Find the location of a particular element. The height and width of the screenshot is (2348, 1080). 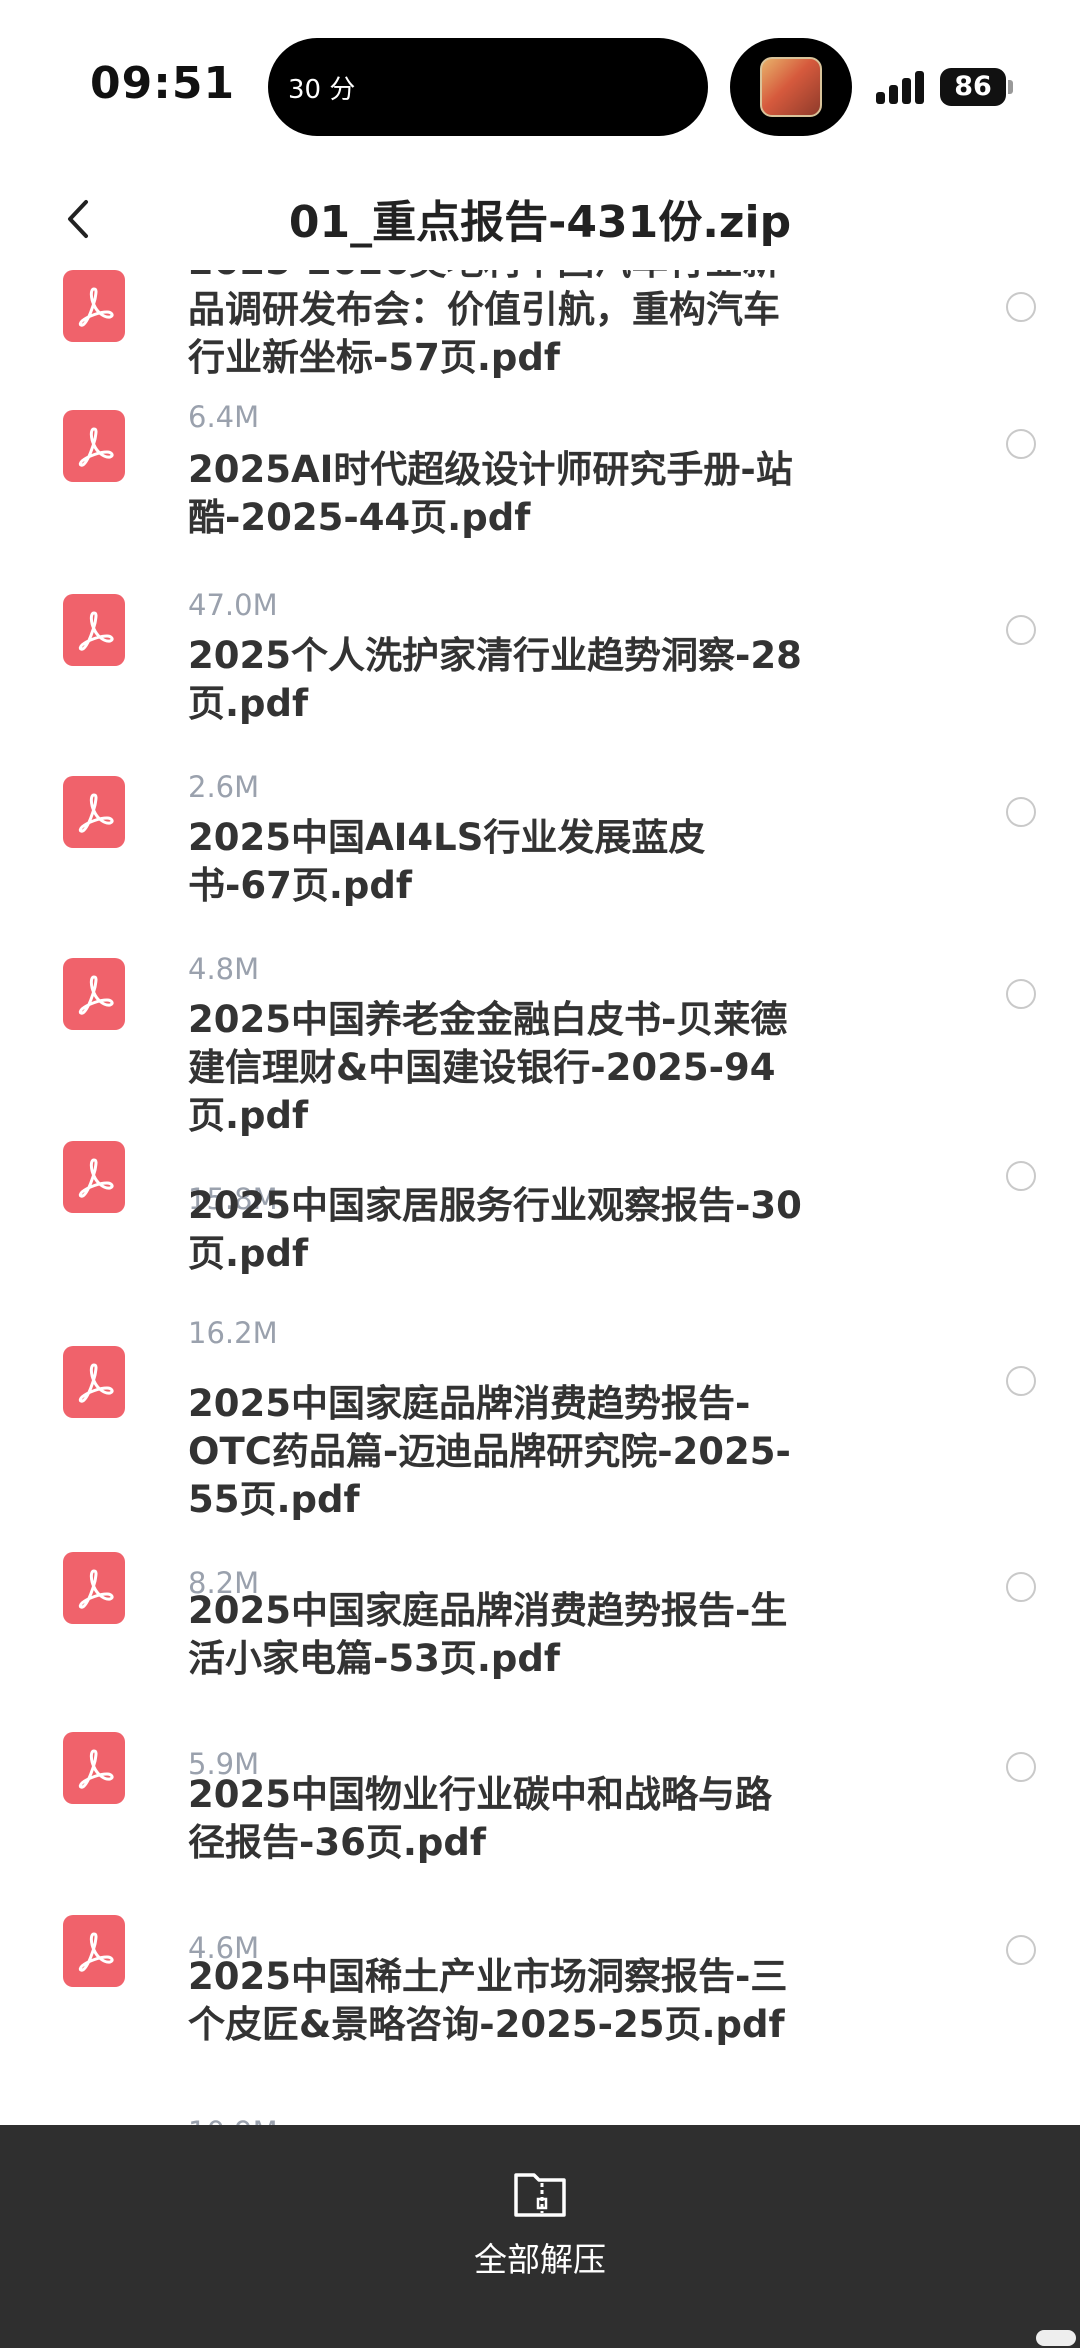

file-size: 4.8M is located at coordinates (224, 969).